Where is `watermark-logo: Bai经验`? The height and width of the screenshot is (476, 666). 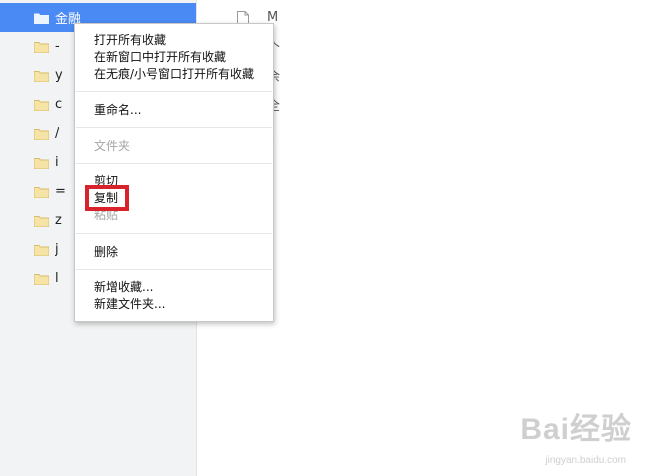 watermark-logo: Bai经验 is located at coordinates (576, 429).